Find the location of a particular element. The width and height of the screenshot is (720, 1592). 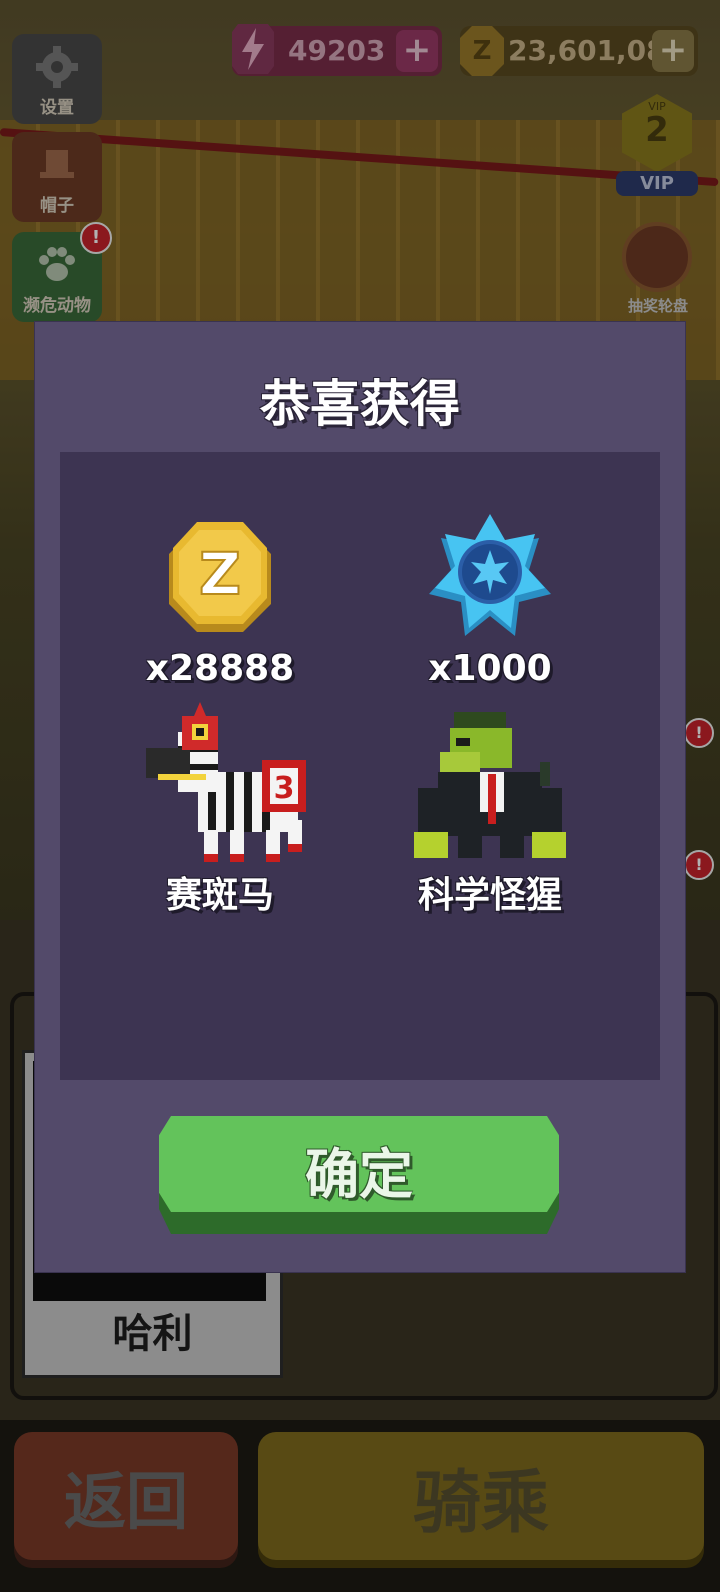

reward-item-coins: Z x28888 is located at coordinates (220, 602).